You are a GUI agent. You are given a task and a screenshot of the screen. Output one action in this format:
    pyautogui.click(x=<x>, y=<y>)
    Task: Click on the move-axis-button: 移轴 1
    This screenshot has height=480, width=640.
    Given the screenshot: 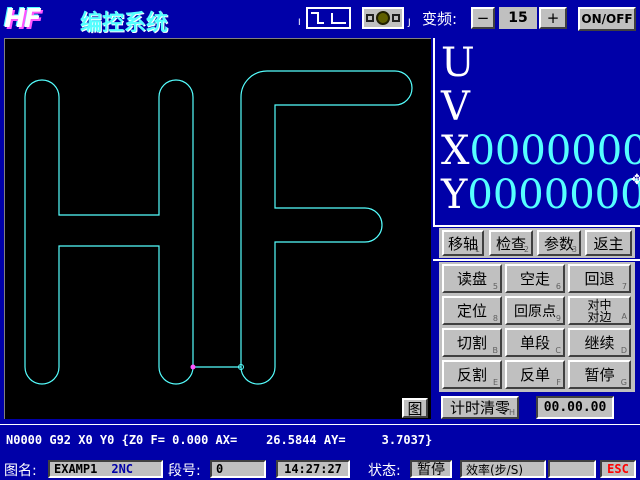 What is the action you would take?
    pyautogui.click(x=463, y=243)
    